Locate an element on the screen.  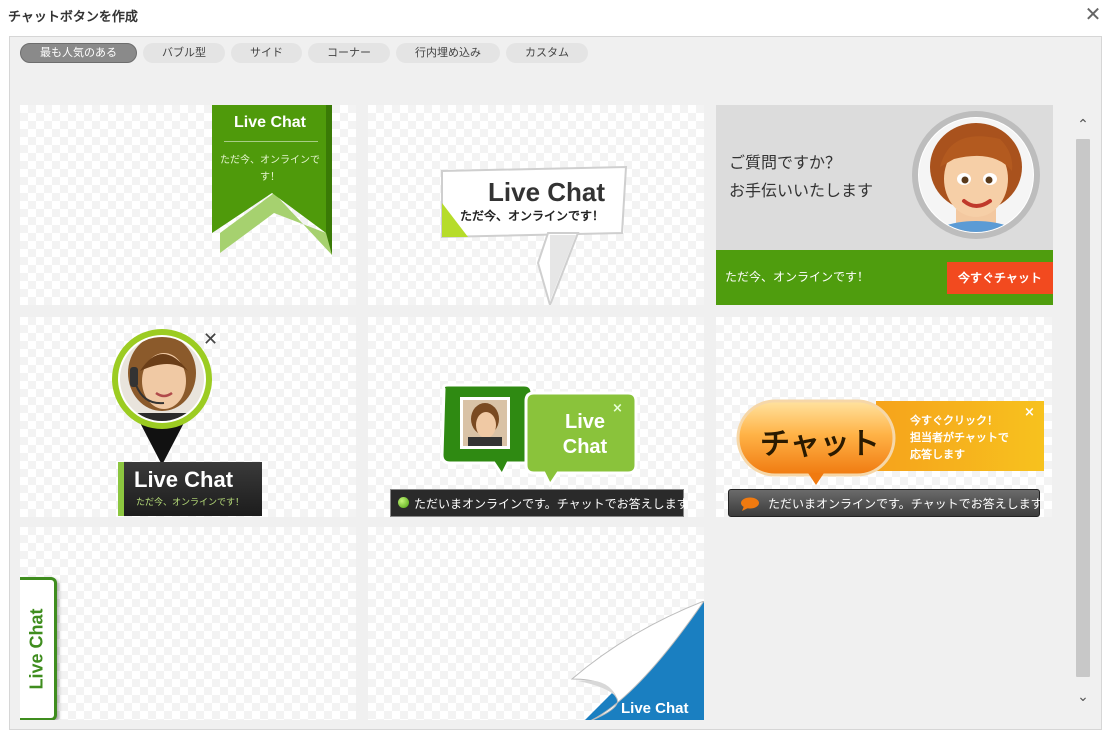
banner-question: ご質問ですか？ お手伝いいたします is located at coordinates (801, 177).